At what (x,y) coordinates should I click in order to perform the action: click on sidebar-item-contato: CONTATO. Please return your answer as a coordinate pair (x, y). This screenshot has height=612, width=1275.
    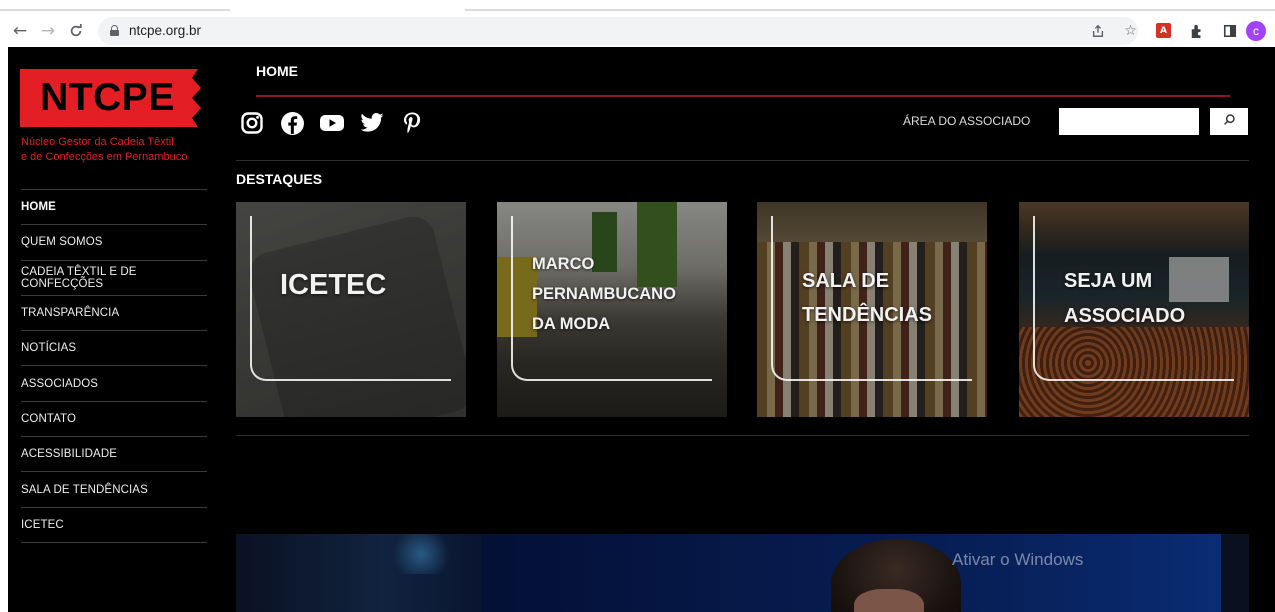
    Looking at the image, I should click on (114, 420).